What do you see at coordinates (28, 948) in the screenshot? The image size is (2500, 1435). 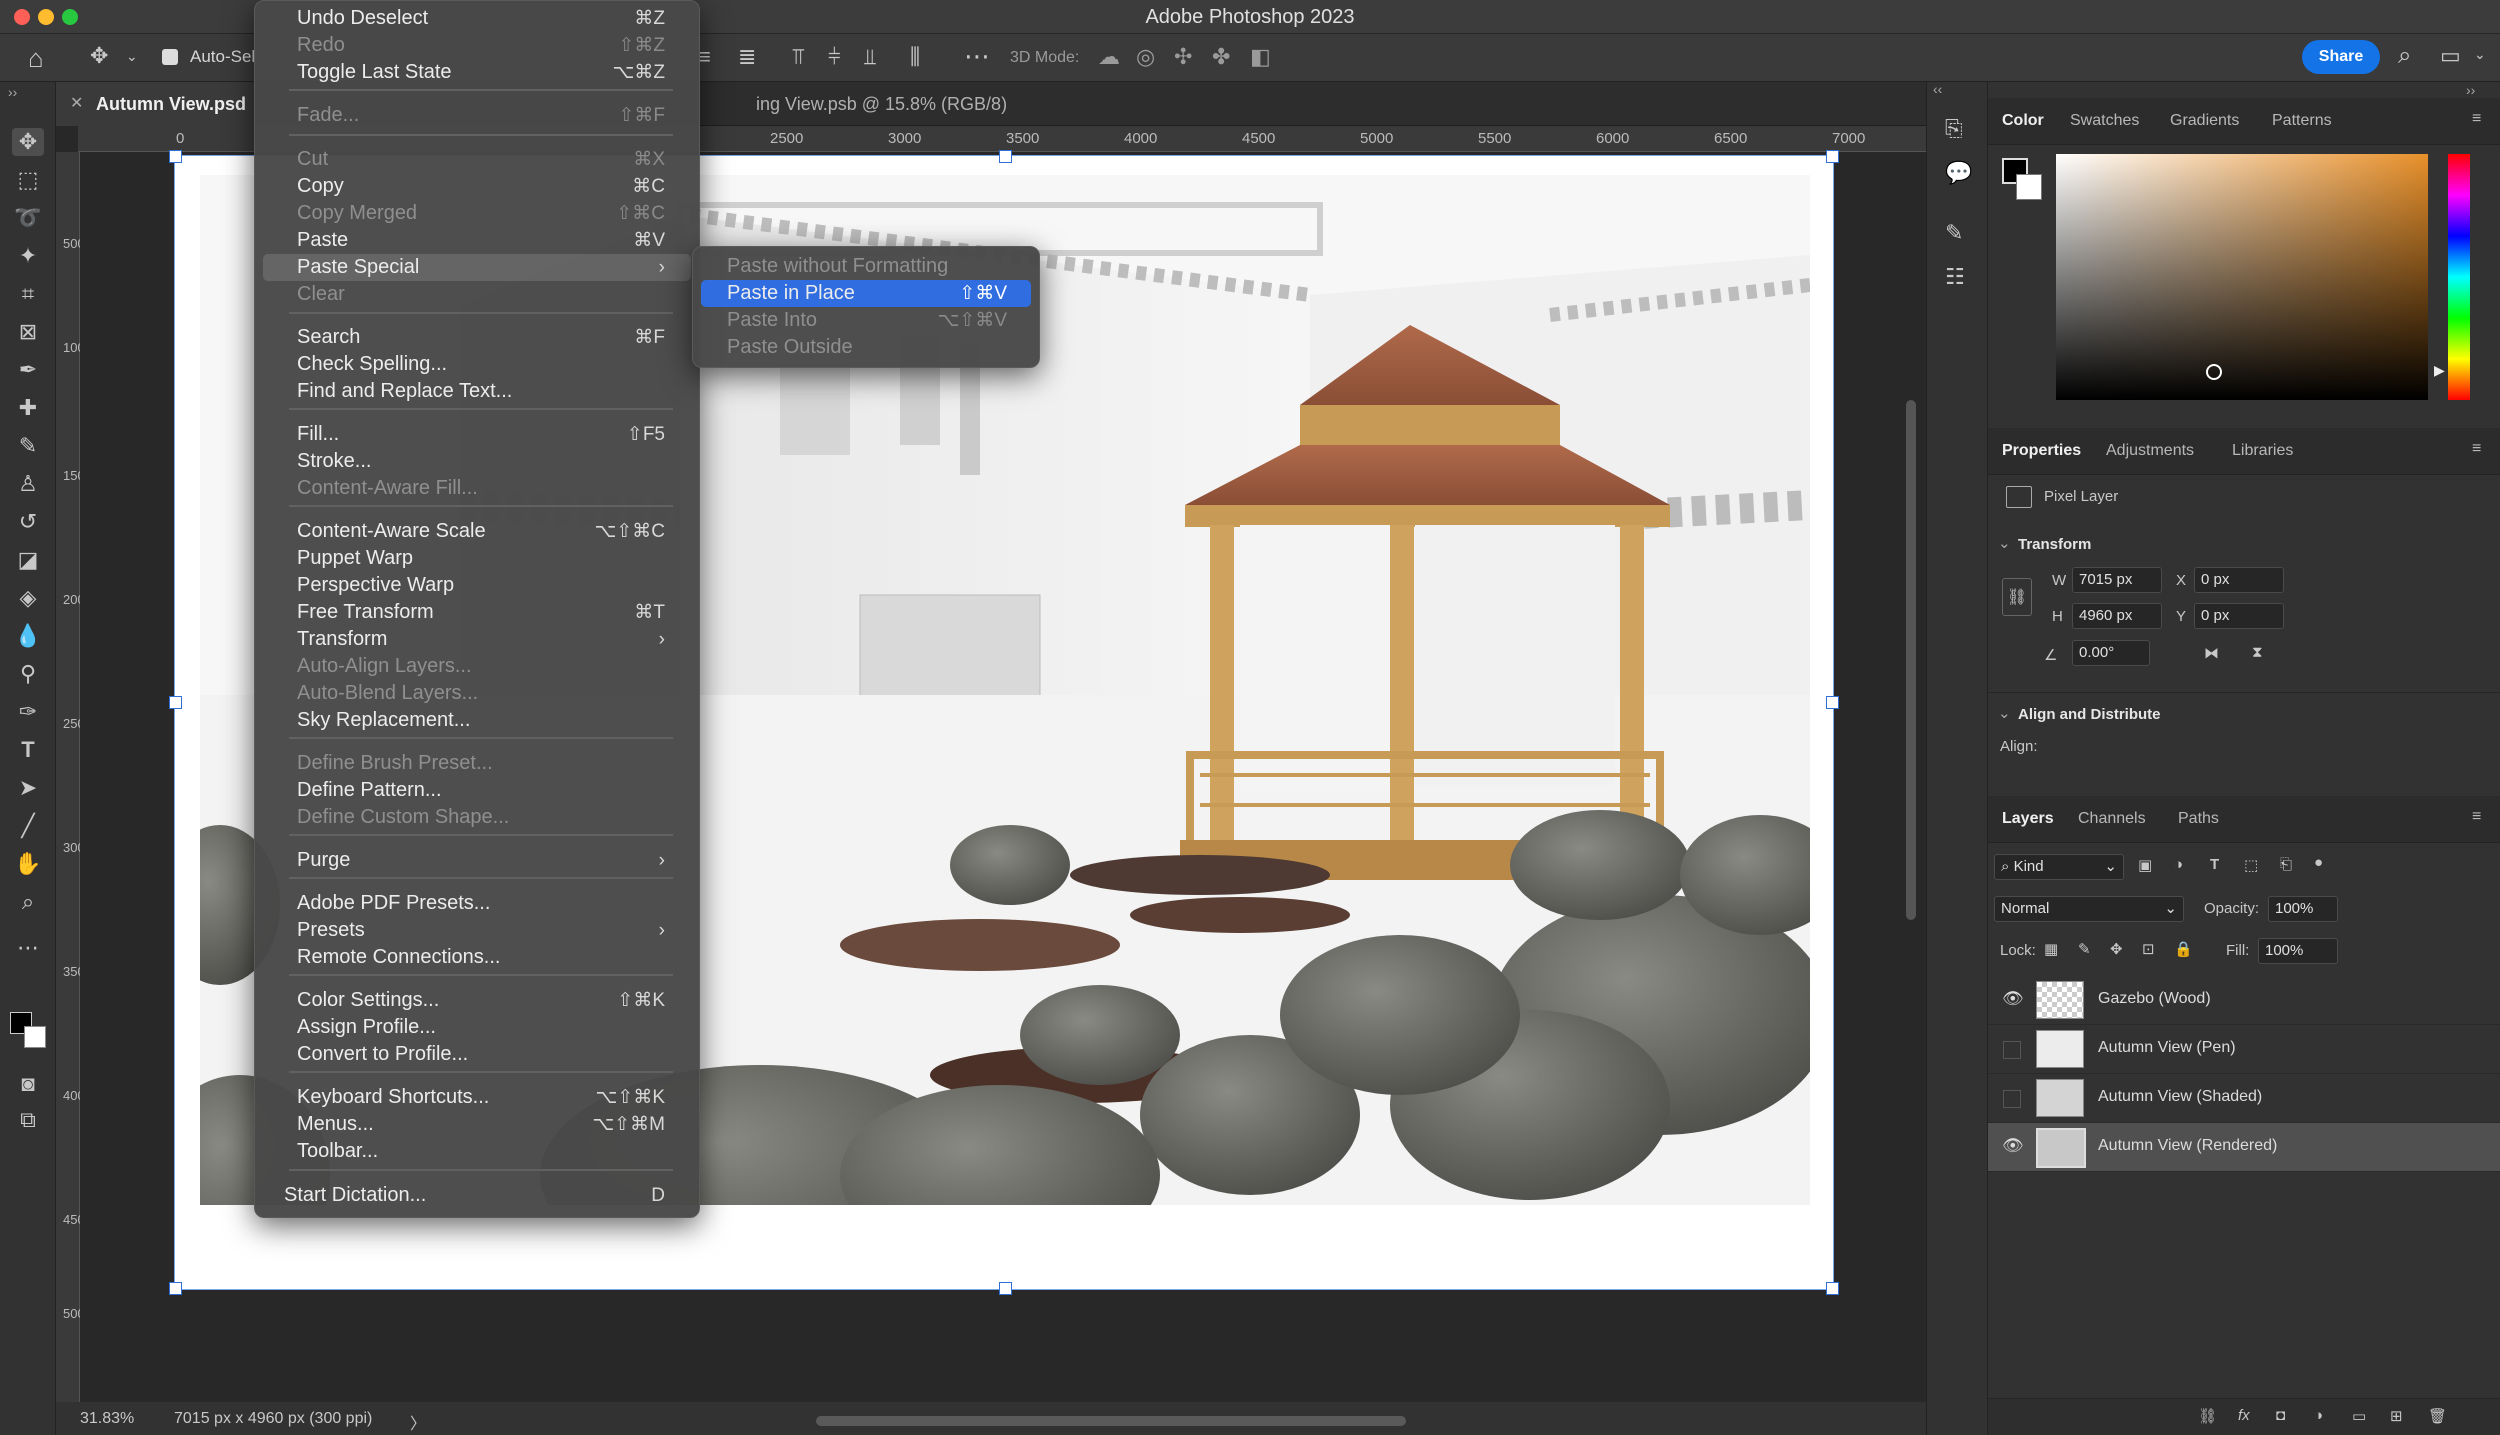 I see `more-tools-icon: ⋯` at bounding box center [28, 948].